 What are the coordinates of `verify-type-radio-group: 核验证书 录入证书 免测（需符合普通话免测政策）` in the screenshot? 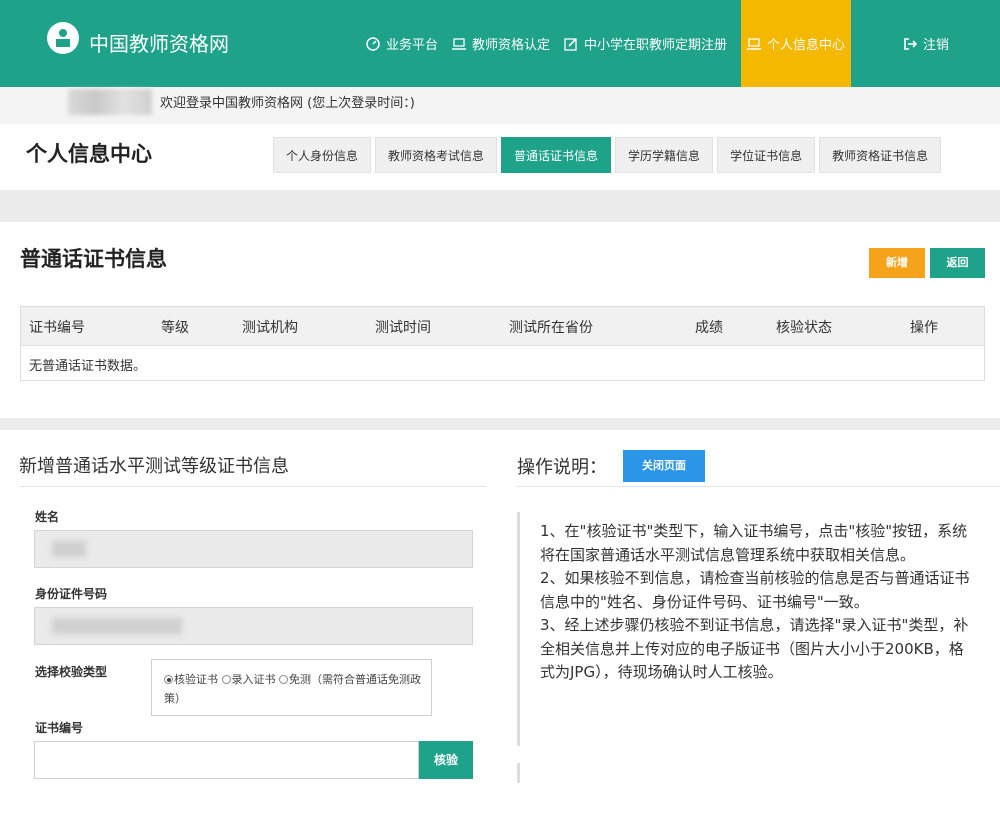 It's located at (291, 687).